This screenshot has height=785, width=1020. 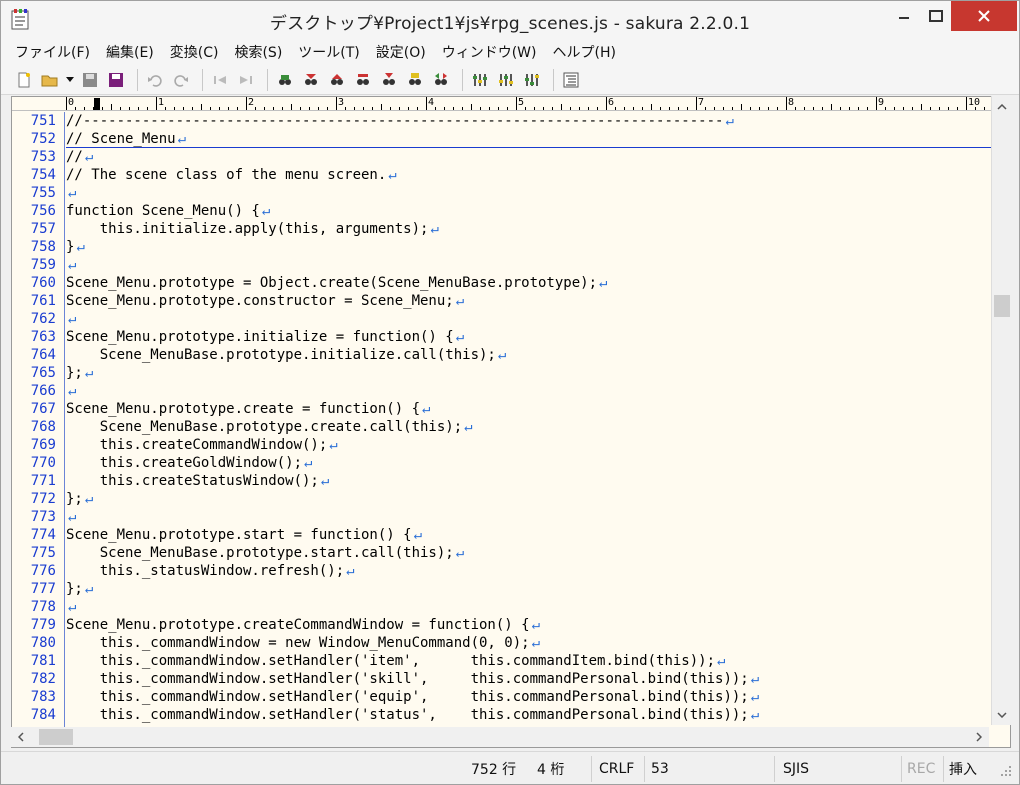 What do you see at coordinates (502, 247) in the screenshot?
I see `code-line: 758} ↵` at bounding box center [502, 247].